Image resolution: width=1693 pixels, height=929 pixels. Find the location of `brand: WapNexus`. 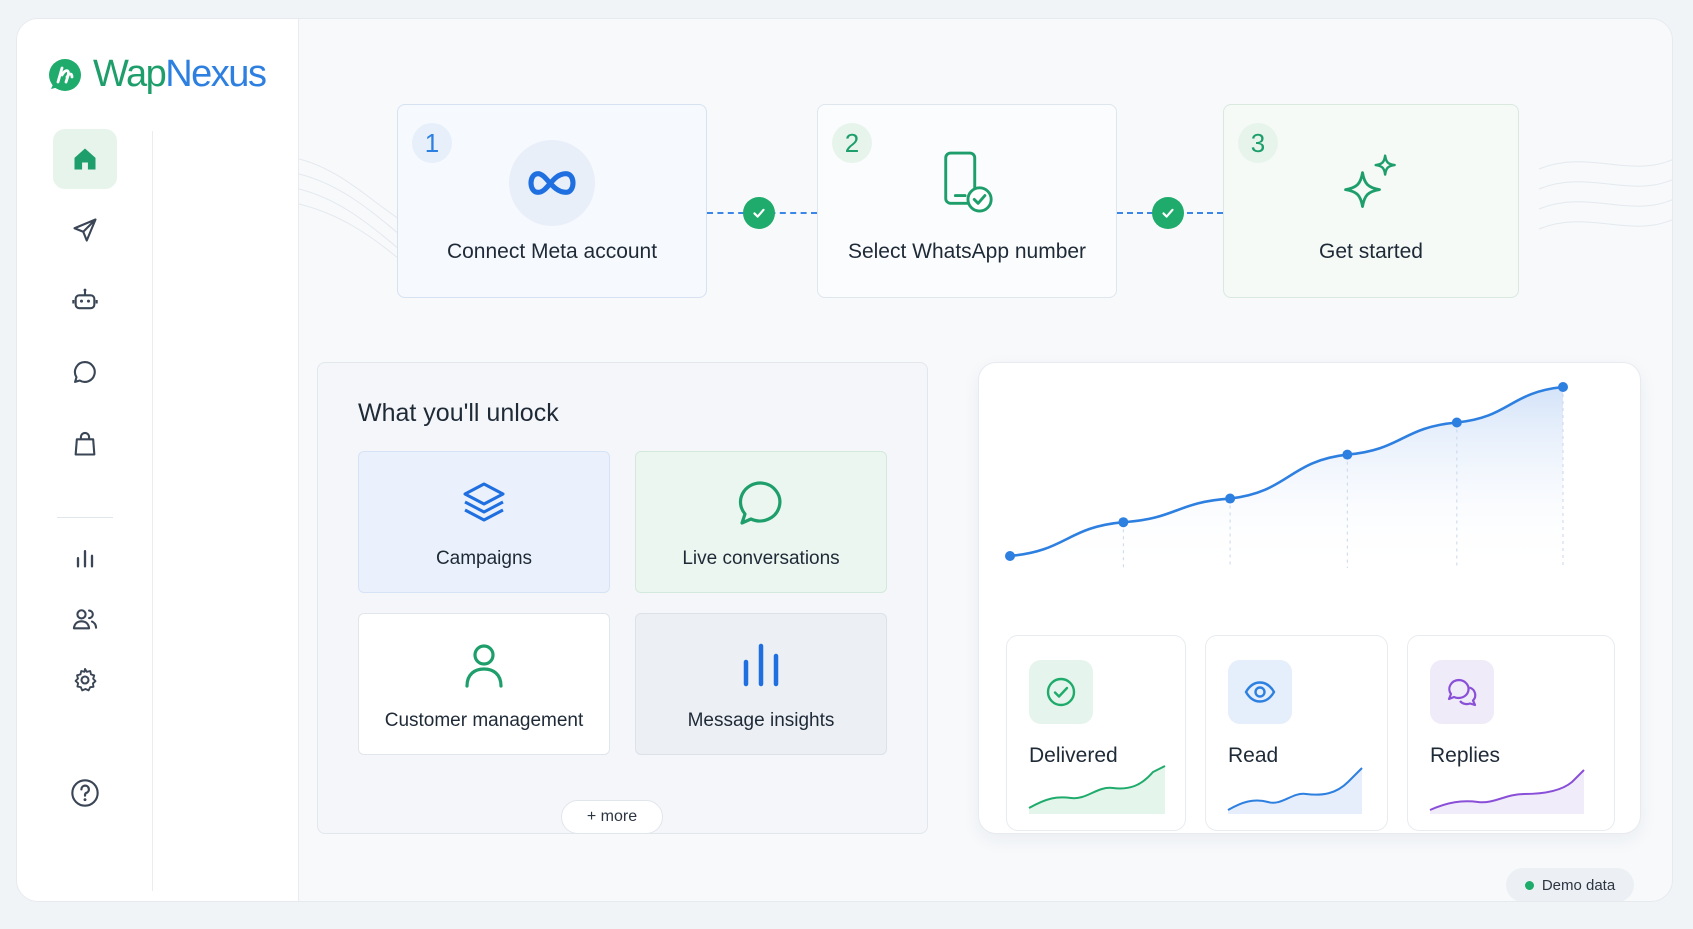

brand: WapNexus is located at coordinates (156, 74).